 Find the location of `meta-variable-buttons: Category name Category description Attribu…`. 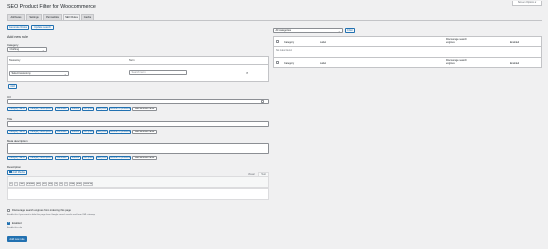

meta-variable-buttons: Category name Category description Attribu… is located at coordinates (138, 158).